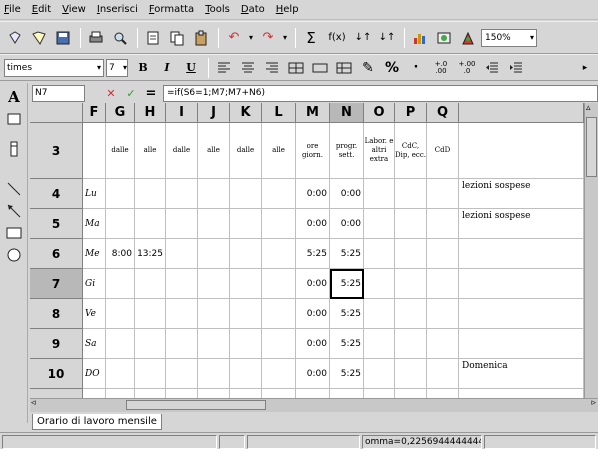  I want to click on accept-icon: ✓, so click(131, 93).